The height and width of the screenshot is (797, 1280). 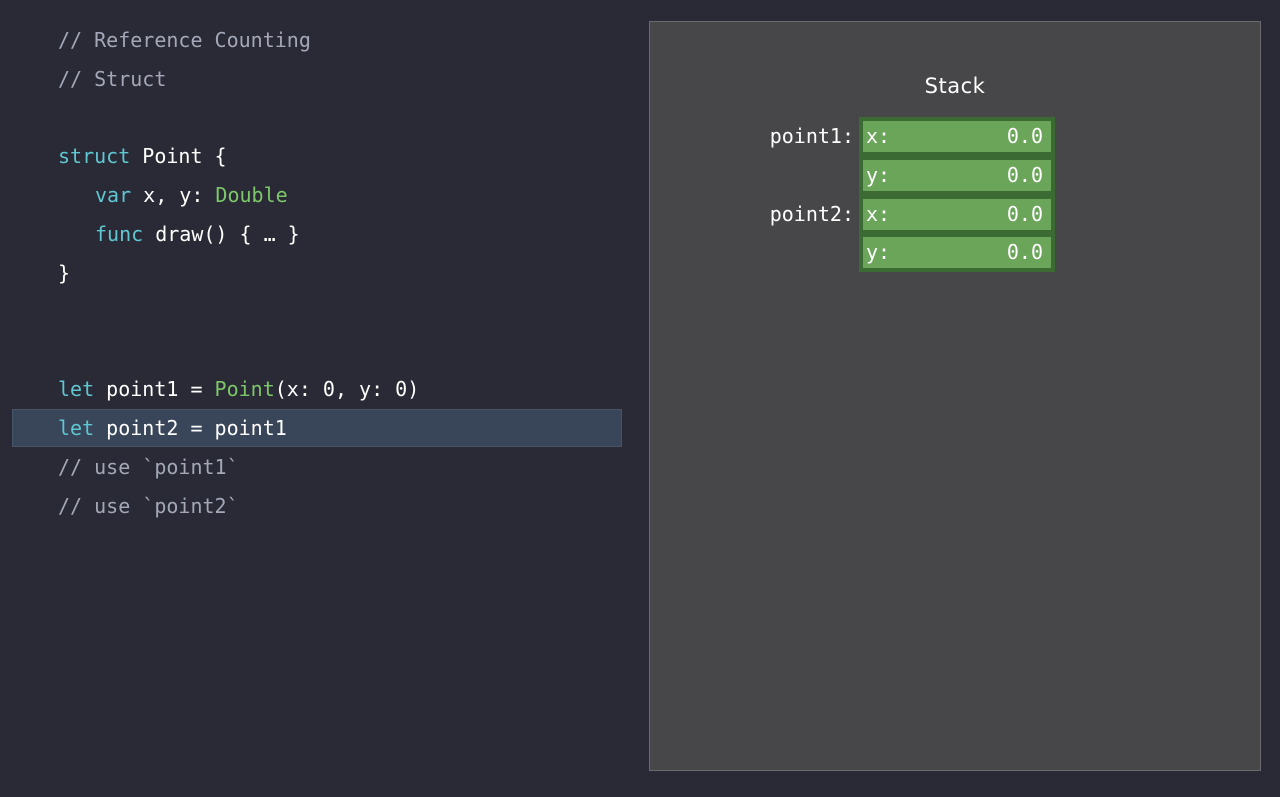 I want to click on code-line: var x, y: Double, so click(x=320, y=195).